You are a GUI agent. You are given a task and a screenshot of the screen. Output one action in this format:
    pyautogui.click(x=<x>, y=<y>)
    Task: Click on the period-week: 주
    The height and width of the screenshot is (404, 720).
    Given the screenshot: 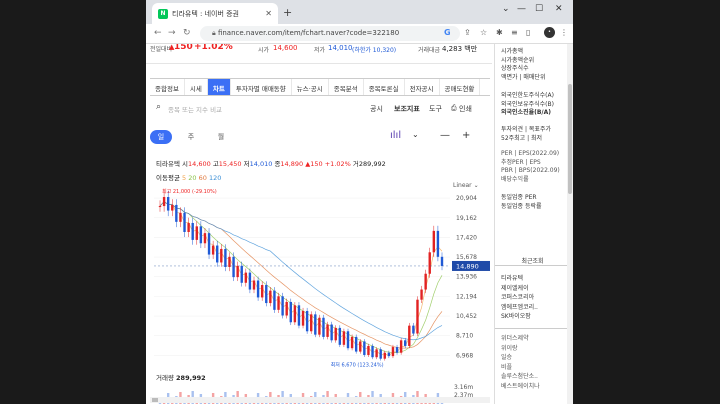 What is the action you would take?
    pyautogui.click(x=191, y=137)
    